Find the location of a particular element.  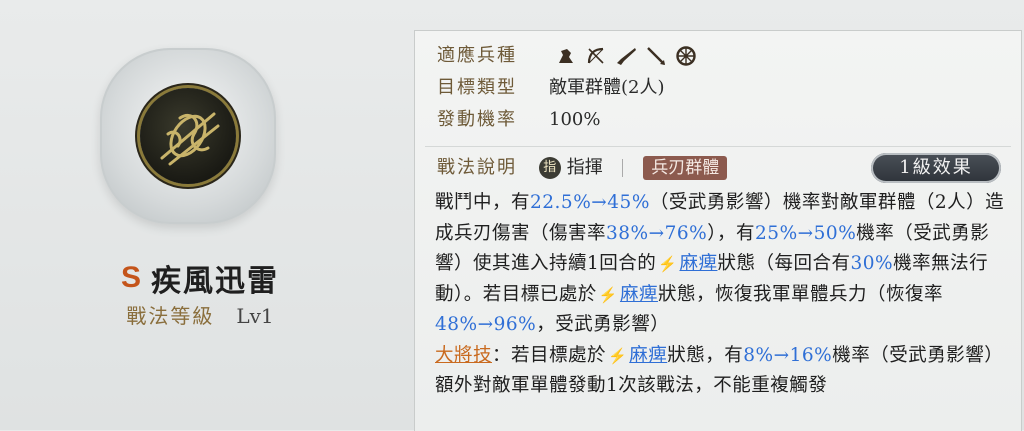

desc-text: ：若目標處於 is located at coordinates (549, 355).